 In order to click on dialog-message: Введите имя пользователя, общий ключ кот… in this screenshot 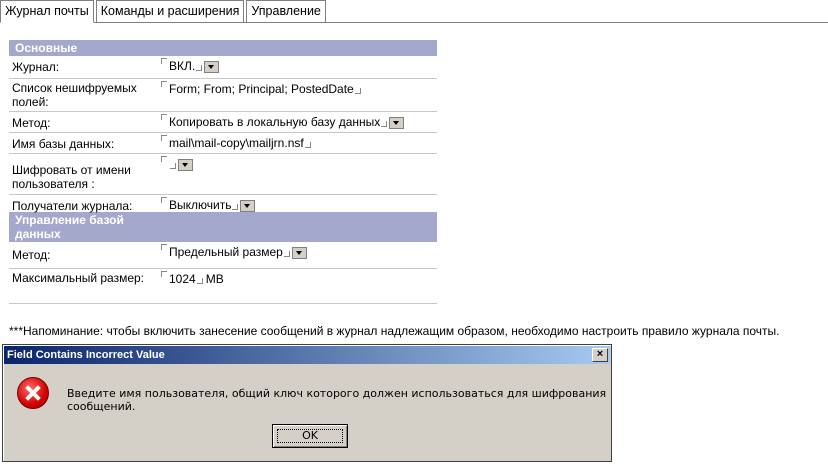, I will do `click(337, 400)`.